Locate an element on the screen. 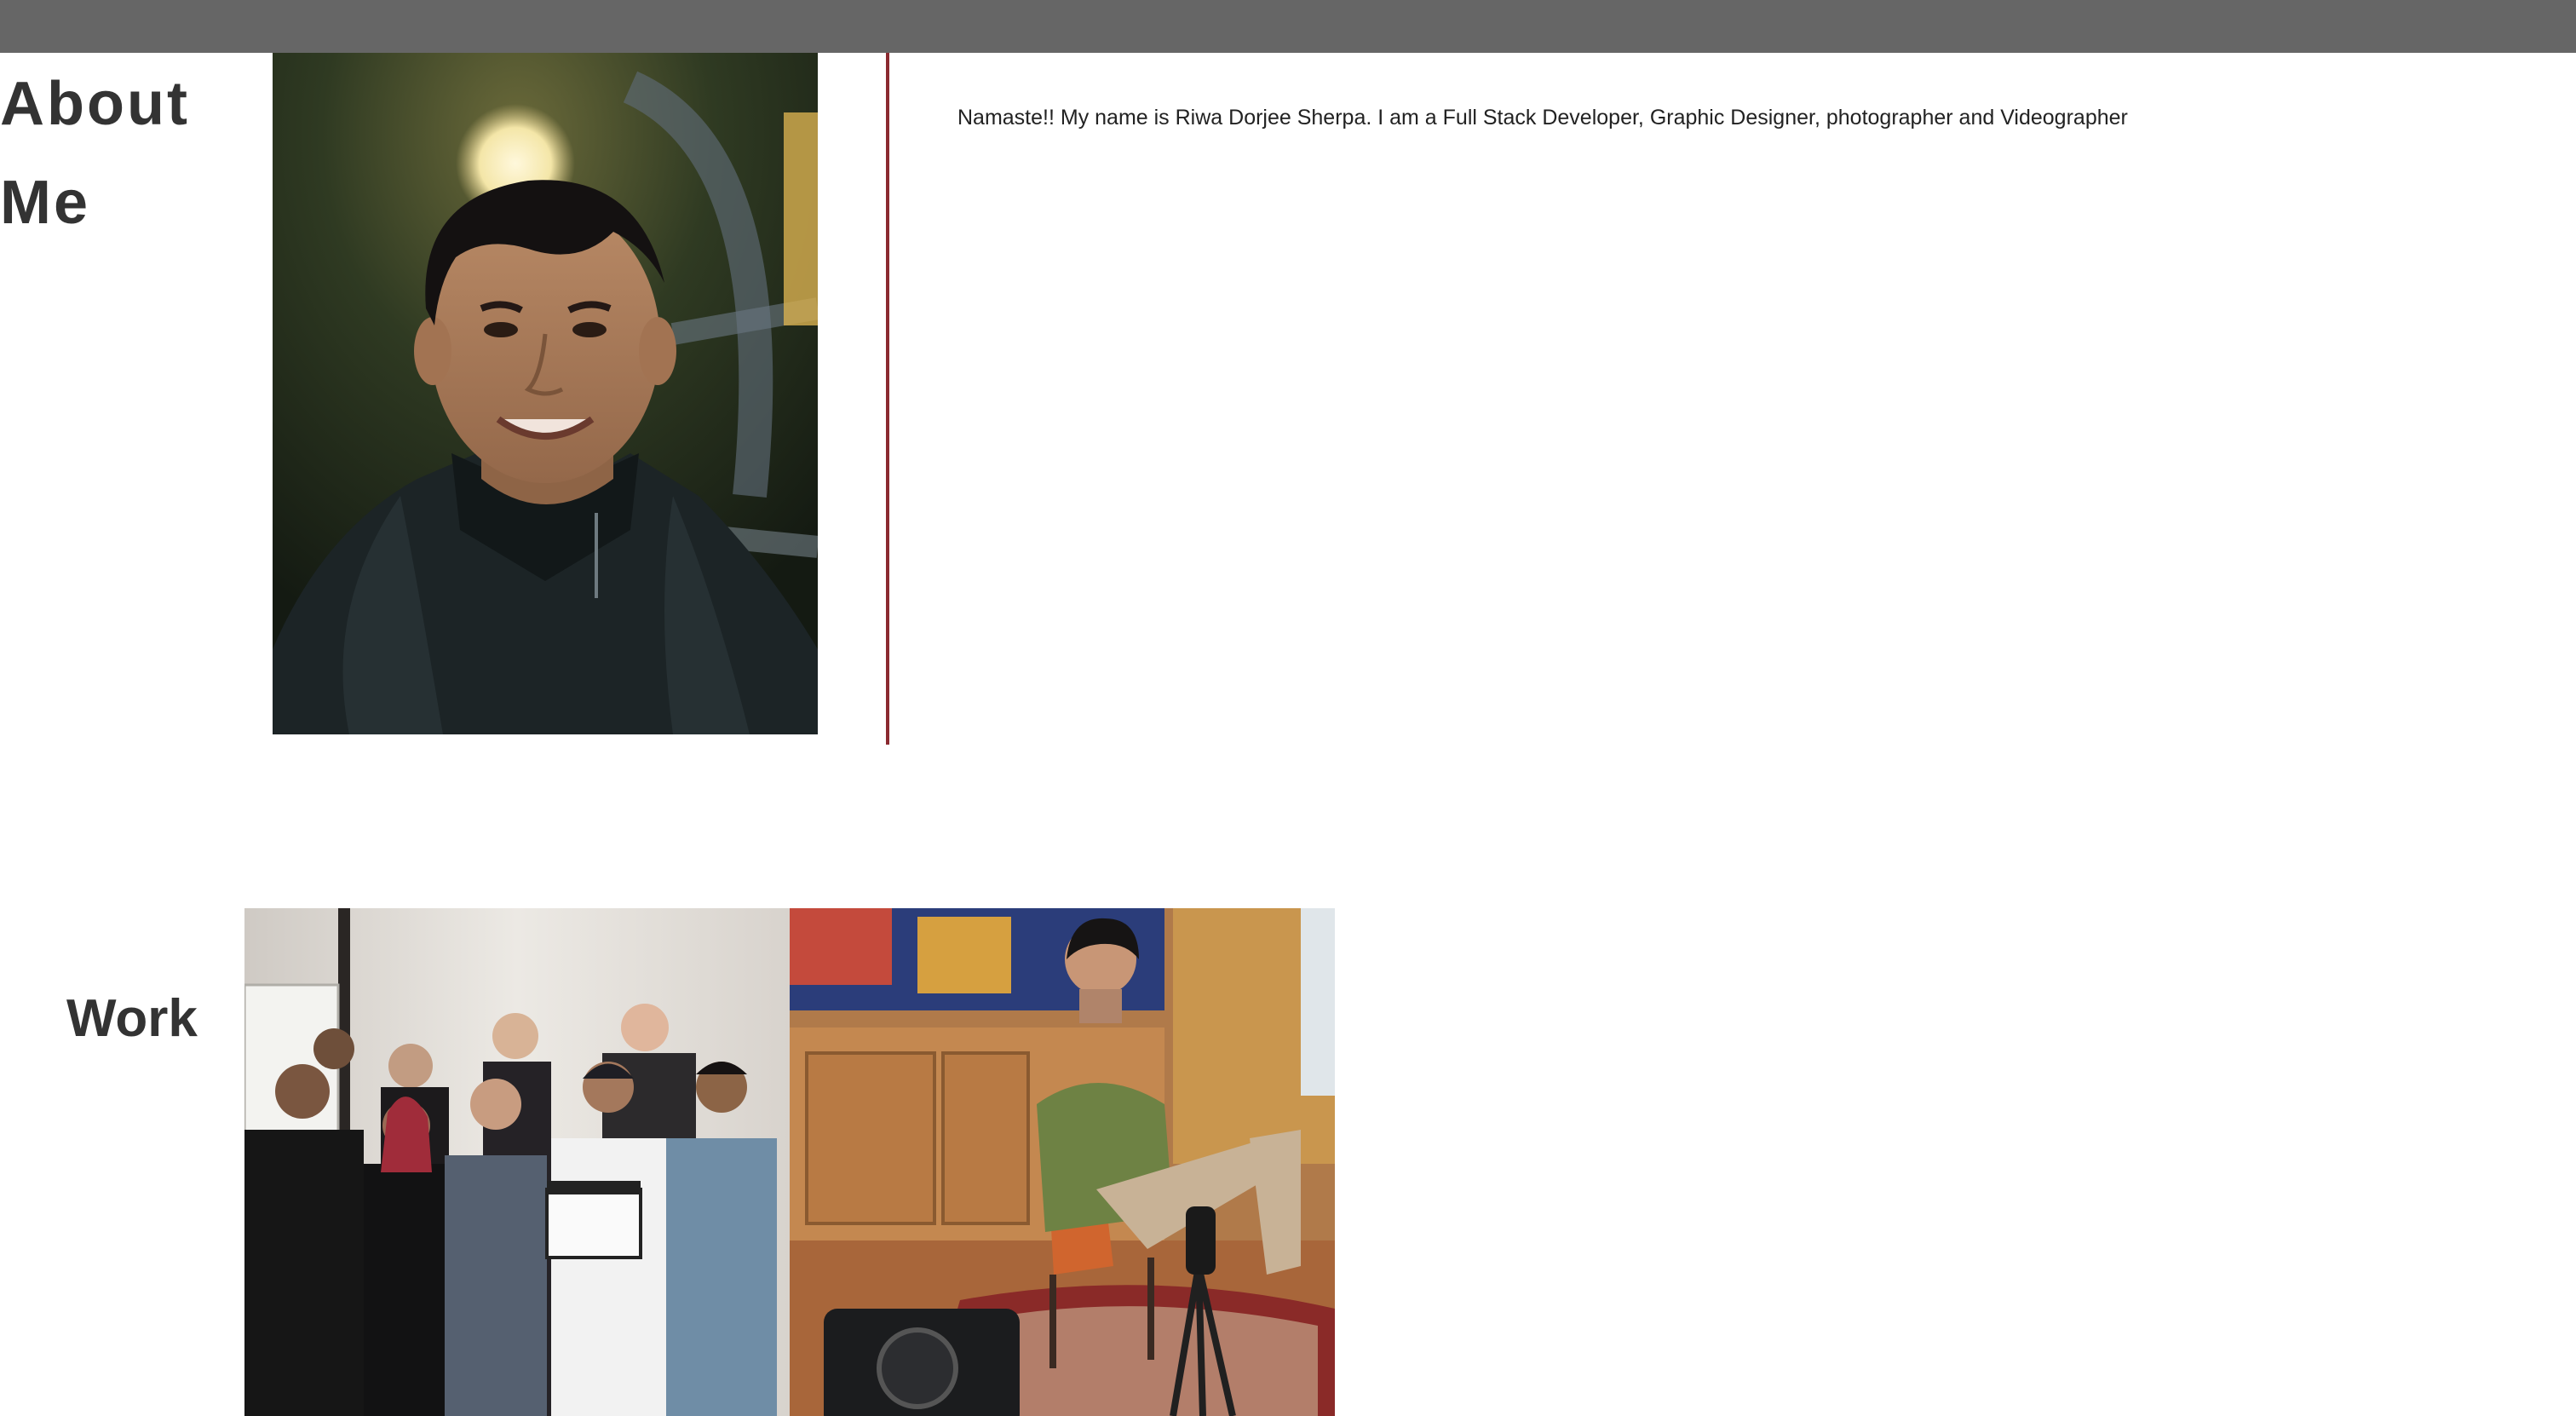 This screenshot has width=2576, height=1416. group-photo-illustration is located at coordinates (517, 1162).